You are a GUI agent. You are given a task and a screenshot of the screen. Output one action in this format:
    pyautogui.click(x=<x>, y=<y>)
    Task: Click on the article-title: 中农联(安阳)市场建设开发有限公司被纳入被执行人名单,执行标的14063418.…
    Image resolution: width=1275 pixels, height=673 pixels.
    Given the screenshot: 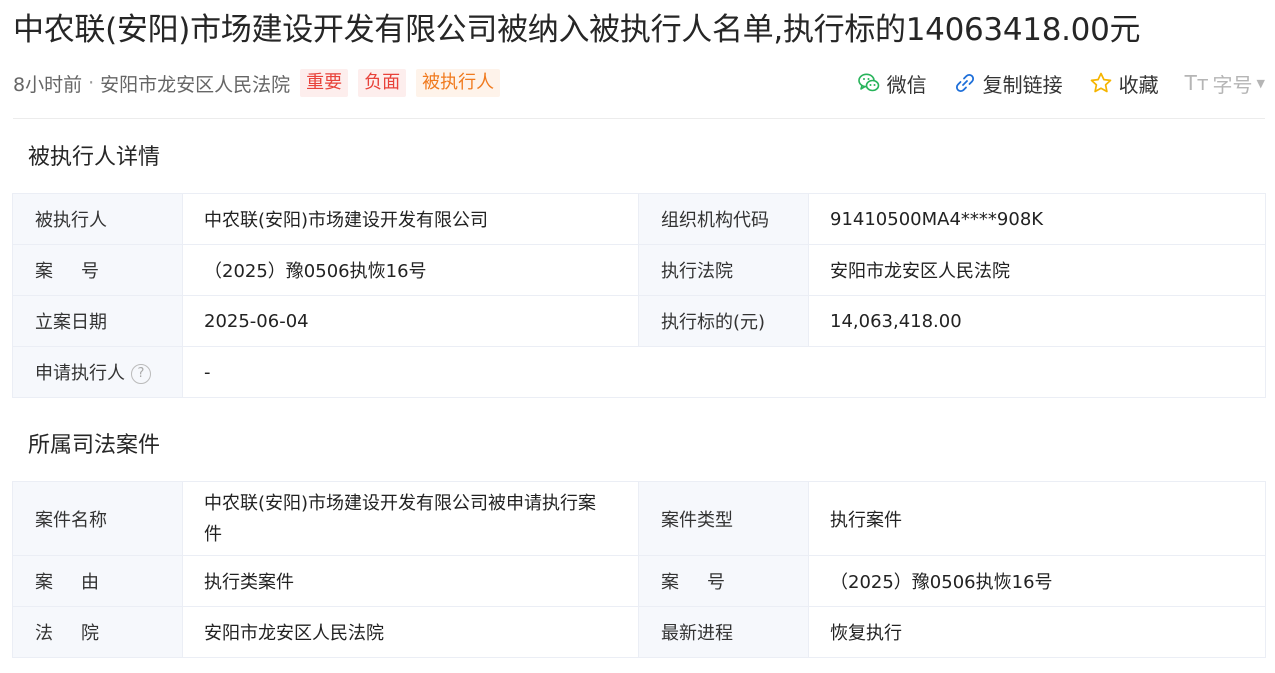 What is the action you would take?
    pyautogui.click(x=577, y=30)
    